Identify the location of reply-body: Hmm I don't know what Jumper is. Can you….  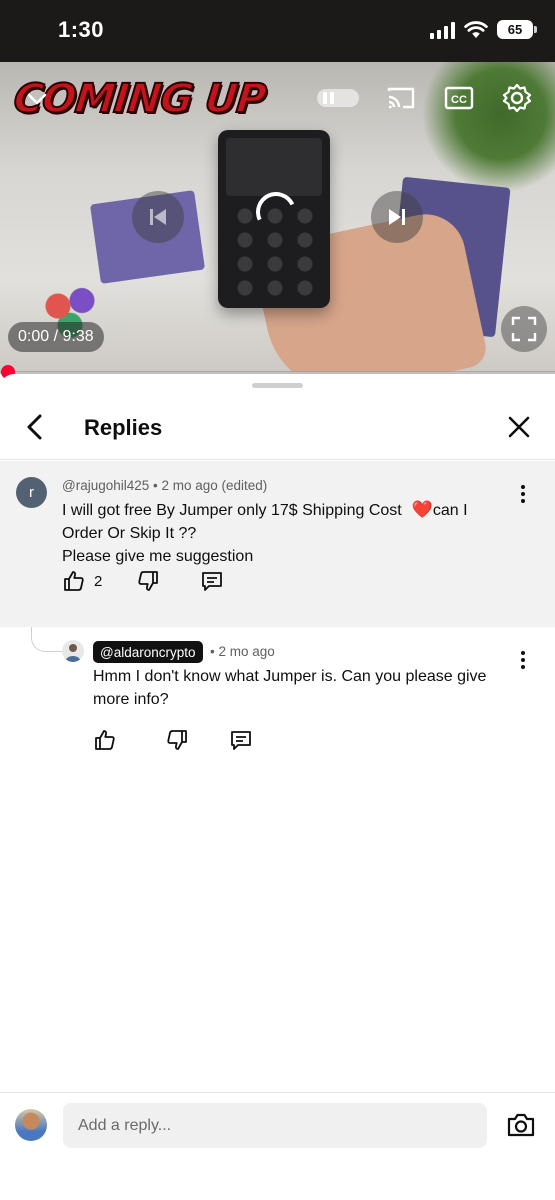
(290, 688).